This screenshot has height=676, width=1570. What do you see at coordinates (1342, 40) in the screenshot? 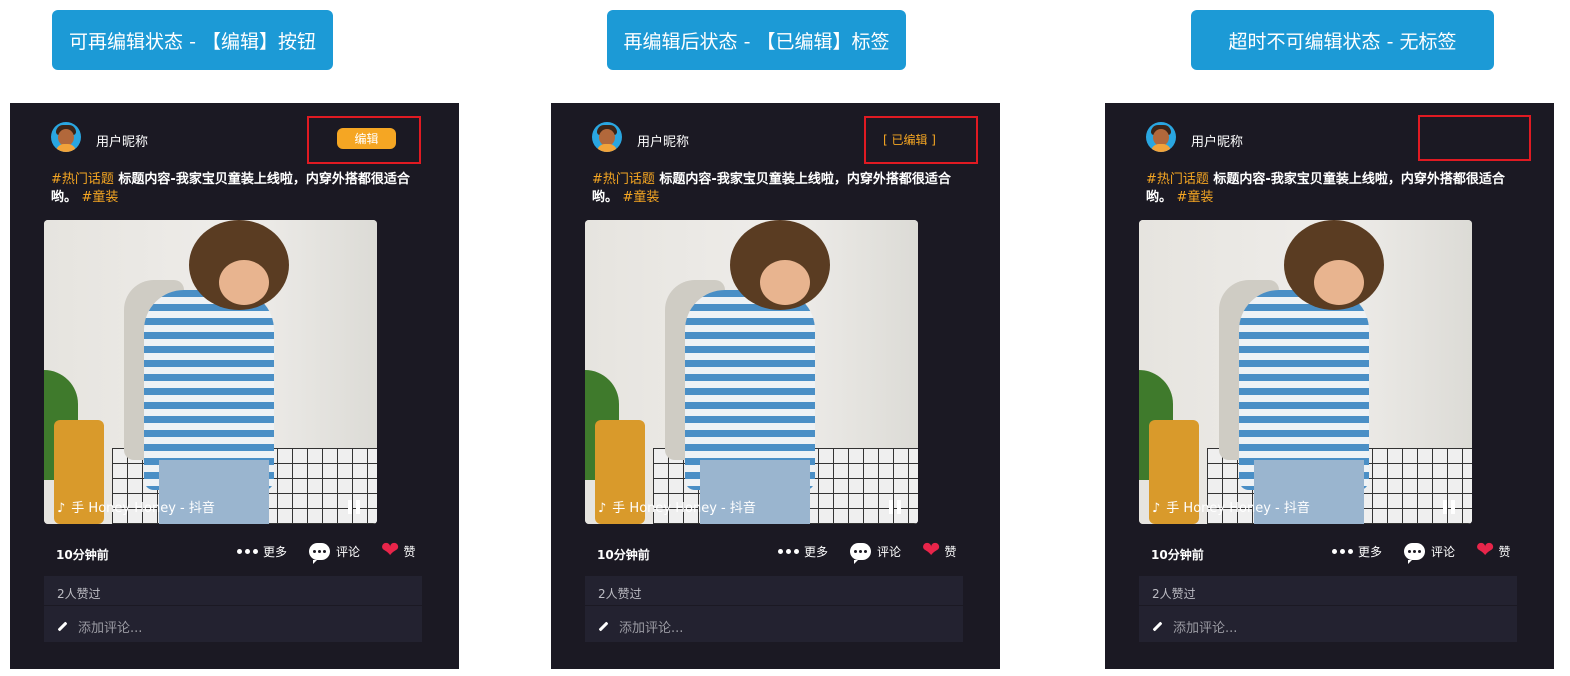
I see `state-header-expired: 超时不可编辑状态 - 无标签` at bounding box center [1342, 40].